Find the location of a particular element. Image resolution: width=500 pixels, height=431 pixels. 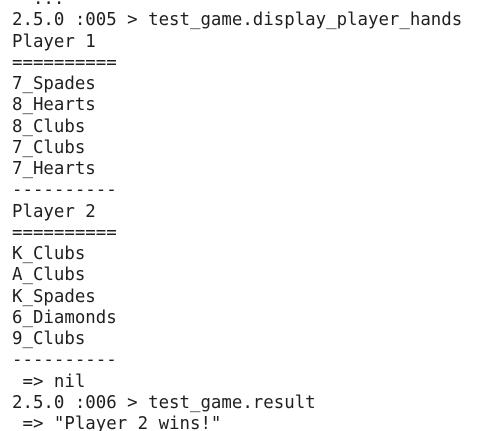

card-entry: 8_Hearts is located at coordinates (54, 105).